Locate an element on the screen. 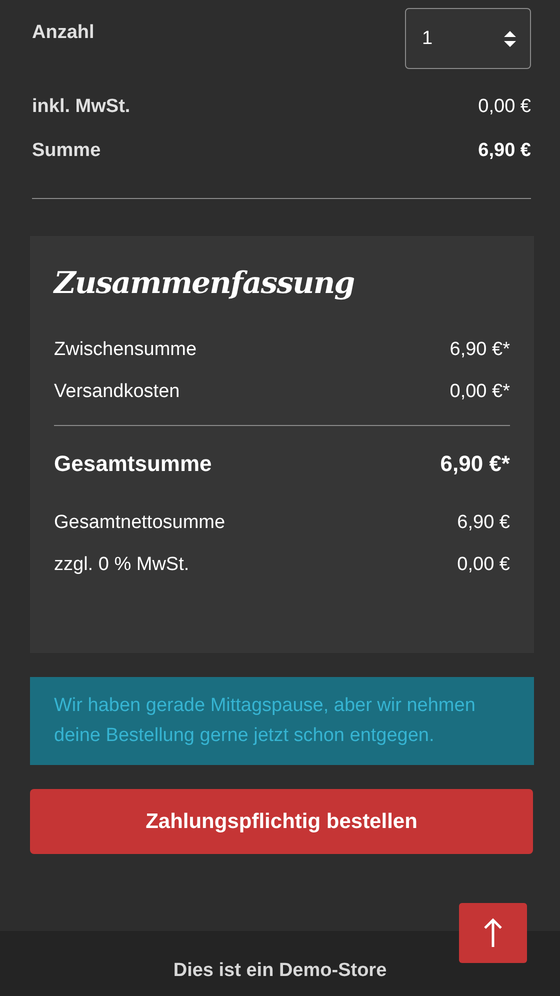  summary-label: Zwischensumme is located at coordinates (125, 350).